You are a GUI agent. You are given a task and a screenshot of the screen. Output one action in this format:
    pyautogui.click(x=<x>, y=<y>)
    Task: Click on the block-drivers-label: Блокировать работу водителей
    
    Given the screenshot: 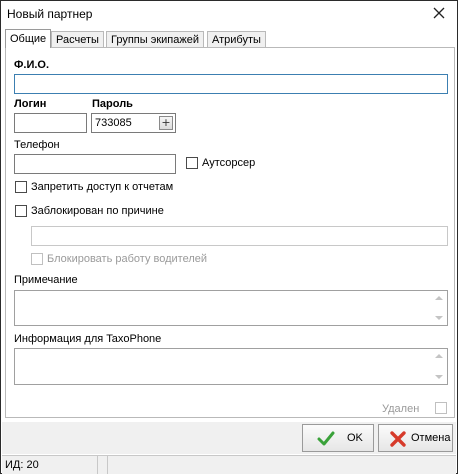 What is the action you would take?
    pyautogui.click(x=127, y=259)
    